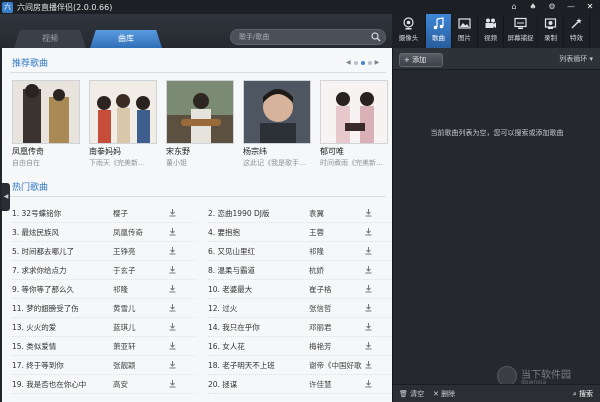 This screenshot has width=600, height=402. What do you see at coordinates (104, 251) in the screenshot?
I see `song-row: 5. 时间都去哪儿了 王铮亮` at bounding box center [104, 251].